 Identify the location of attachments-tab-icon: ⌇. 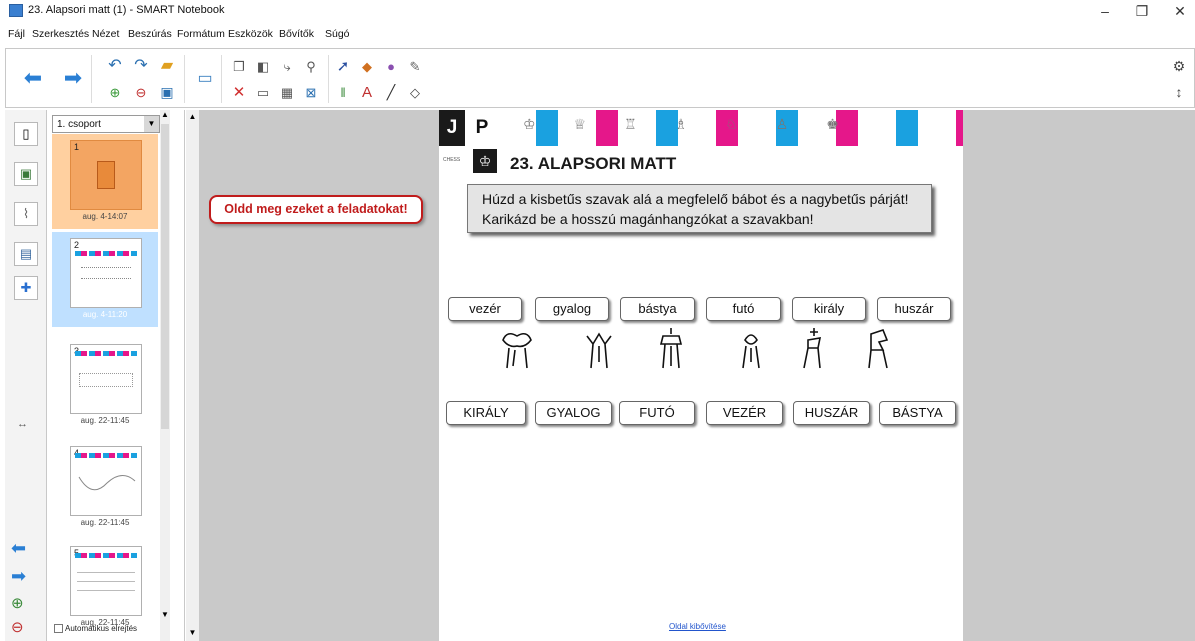
(26, 214).